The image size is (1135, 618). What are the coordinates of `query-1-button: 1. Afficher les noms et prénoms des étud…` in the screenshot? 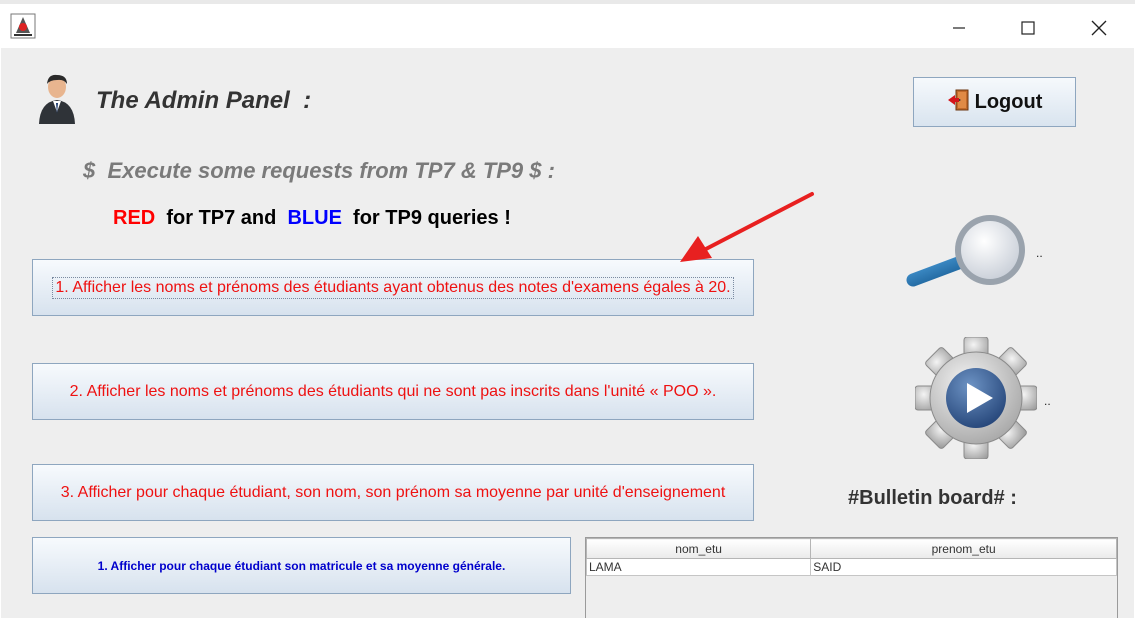 It's located at (393, 287).